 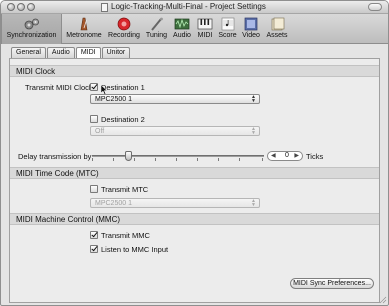 I want to click on toolbar-item-recording: Recording, so click(x=124, y=29).